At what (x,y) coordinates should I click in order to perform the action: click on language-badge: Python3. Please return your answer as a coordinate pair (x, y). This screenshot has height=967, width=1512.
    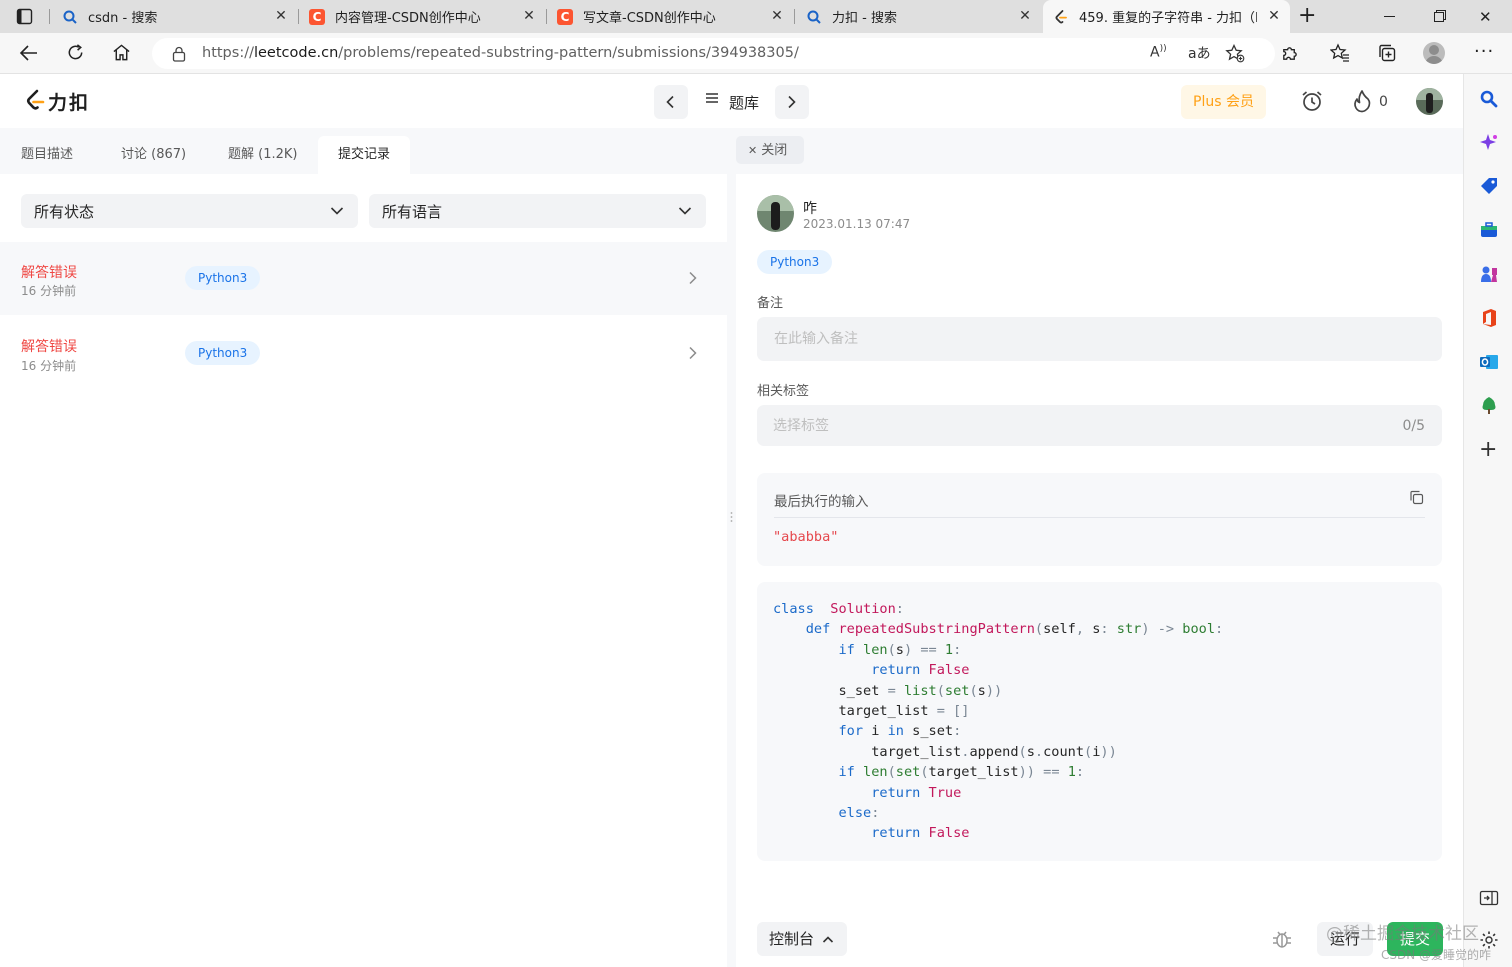
    Looking at the image, I should click on (795, 262).